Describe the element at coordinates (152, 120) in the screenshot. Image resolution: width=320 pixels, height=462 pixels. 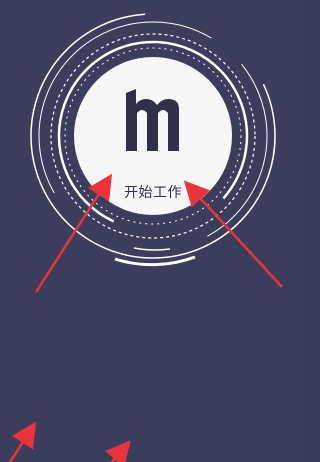
I see `m-logo-icon` at that location.